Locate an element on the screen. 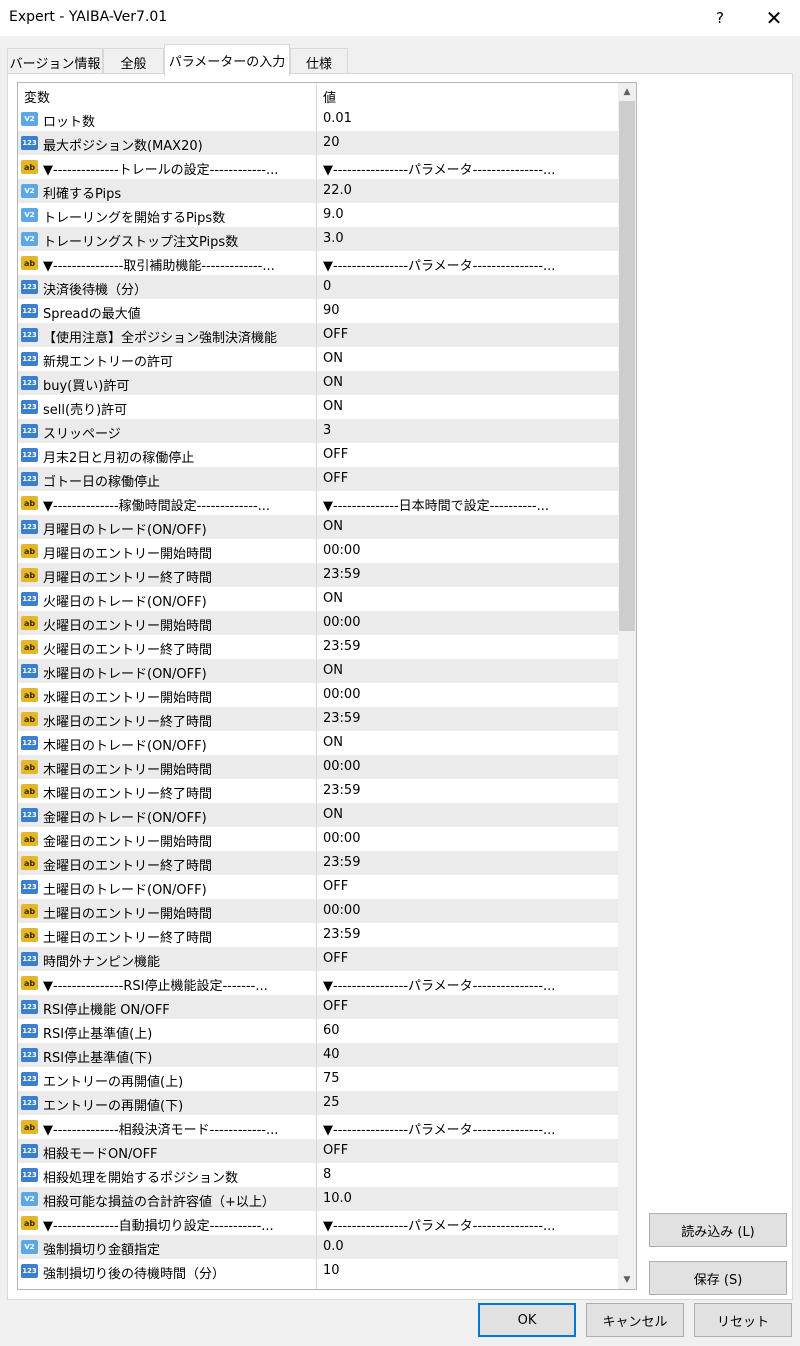 The width and height of the screenshot is (800, 1346). table-row: 123 相殺処理を開始するポジション数 8 is located at coordinates (318, 1175).